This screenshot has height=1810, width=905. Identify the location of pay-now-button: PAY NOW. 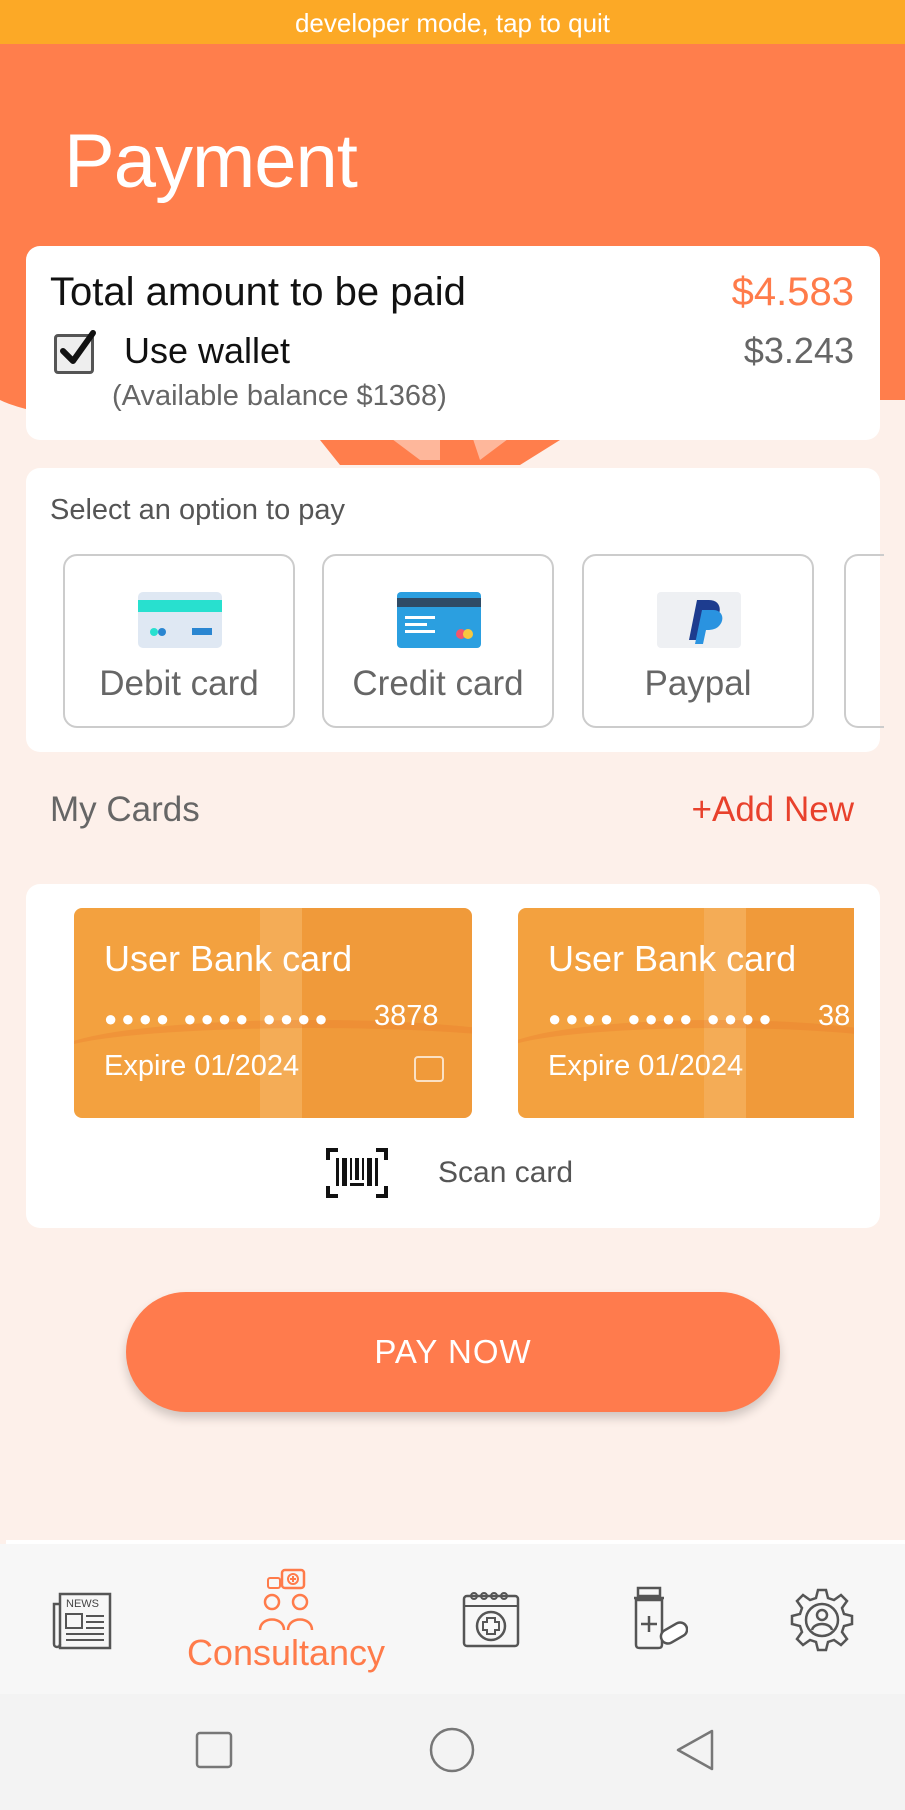
(453, 1352).